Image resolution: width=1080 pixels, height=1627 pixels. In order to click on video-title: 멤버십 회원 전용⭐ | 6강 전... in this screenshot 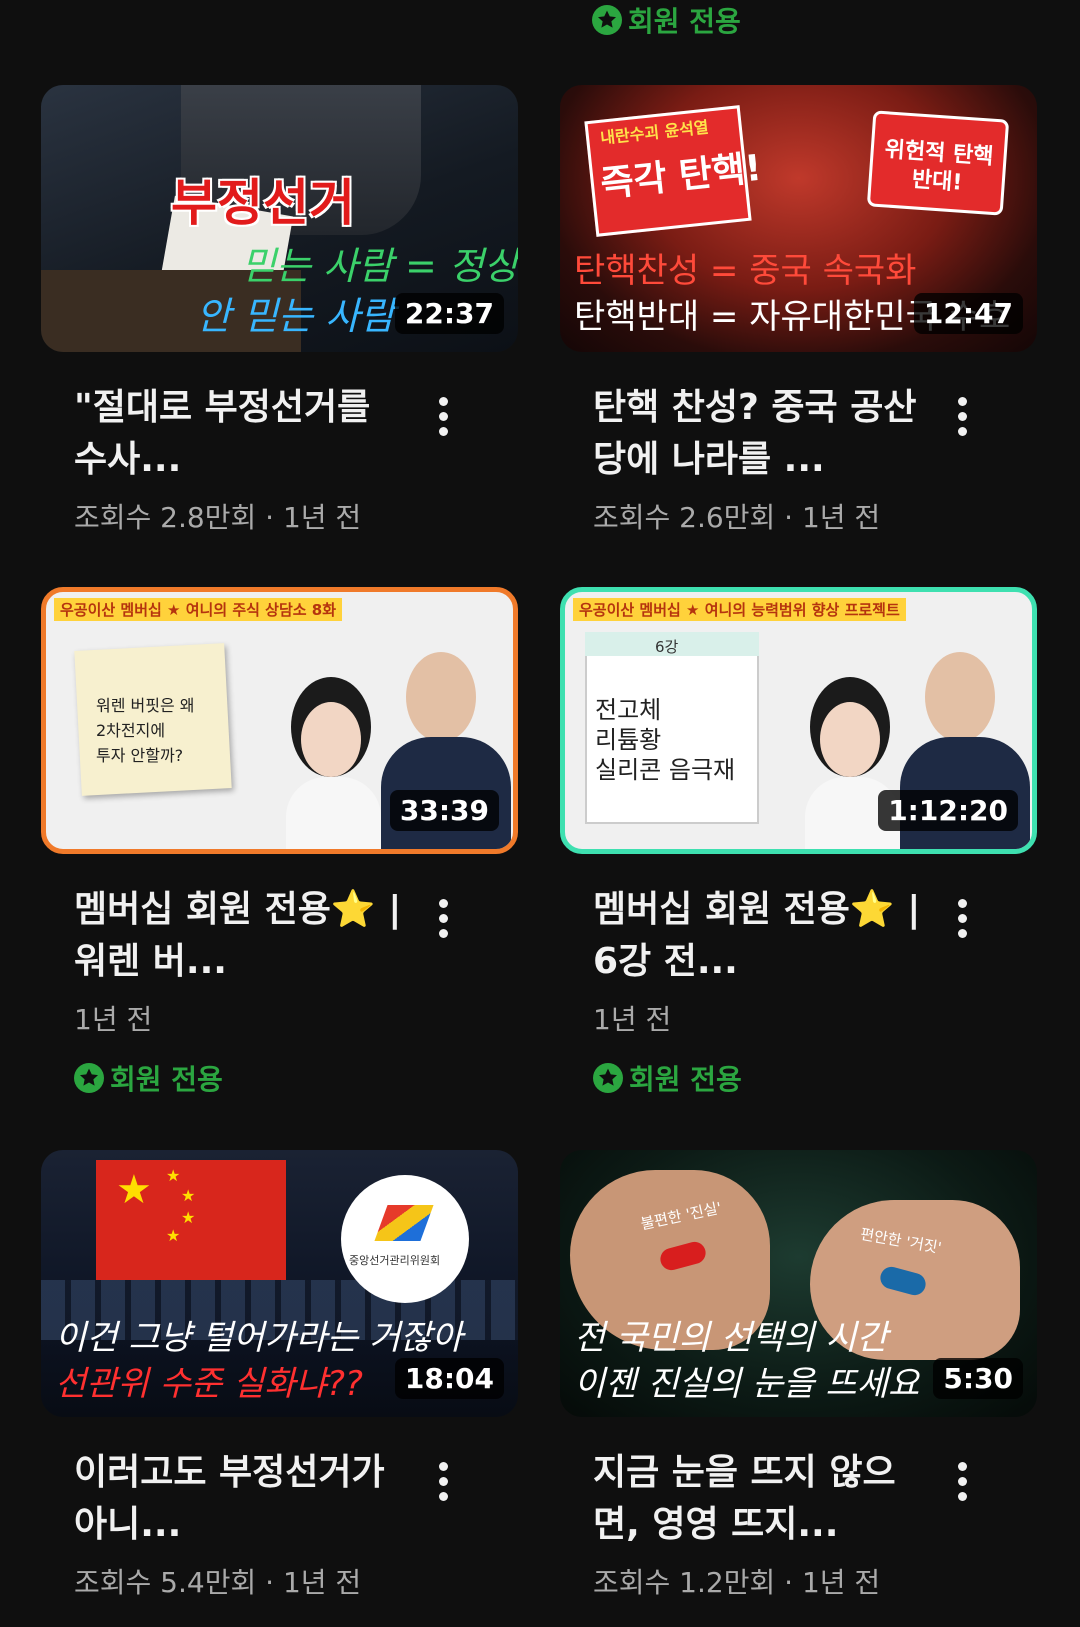, I will do `click(763, 936)`.